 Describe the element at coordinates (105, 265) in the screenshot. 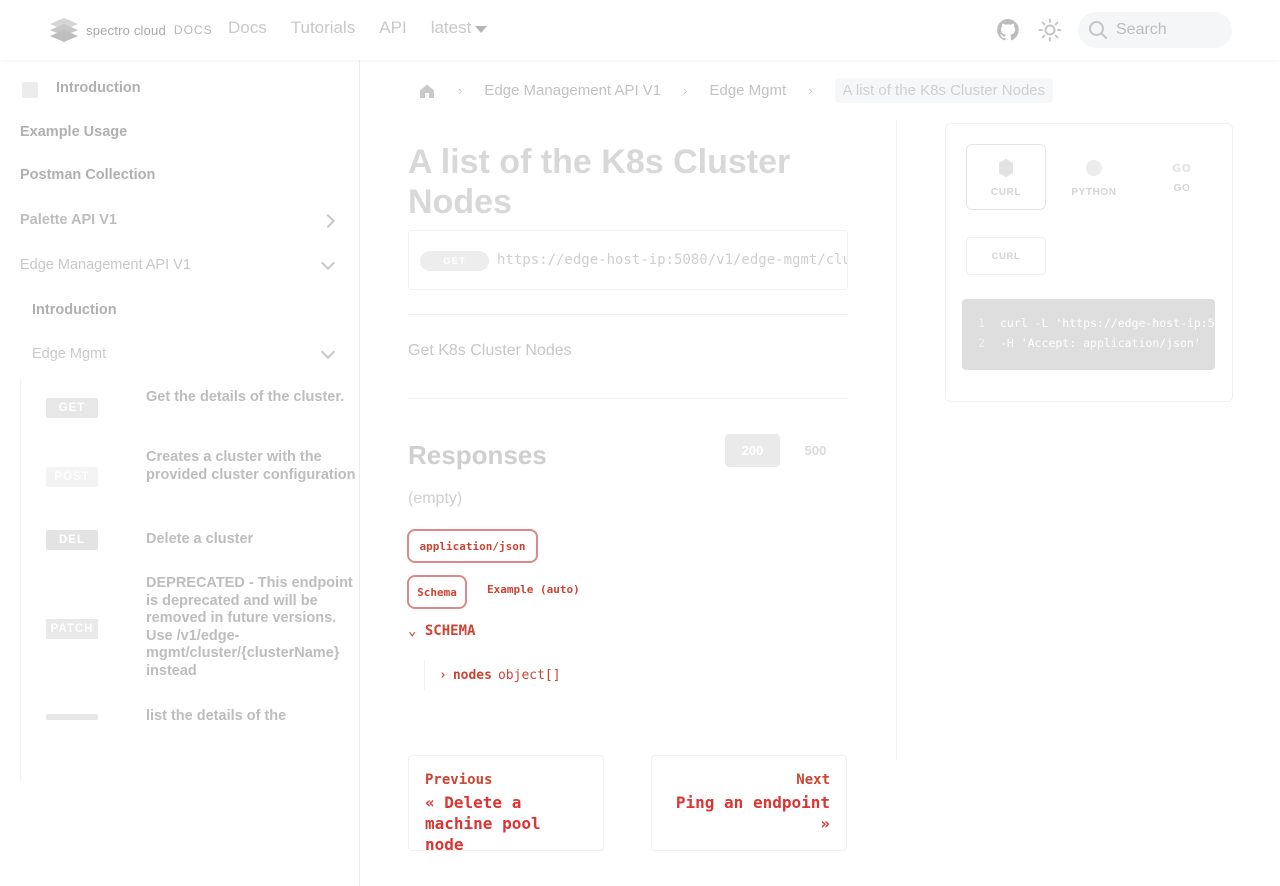

I see `sidebar-item-edge-api: Edge Management API V1` at that location.